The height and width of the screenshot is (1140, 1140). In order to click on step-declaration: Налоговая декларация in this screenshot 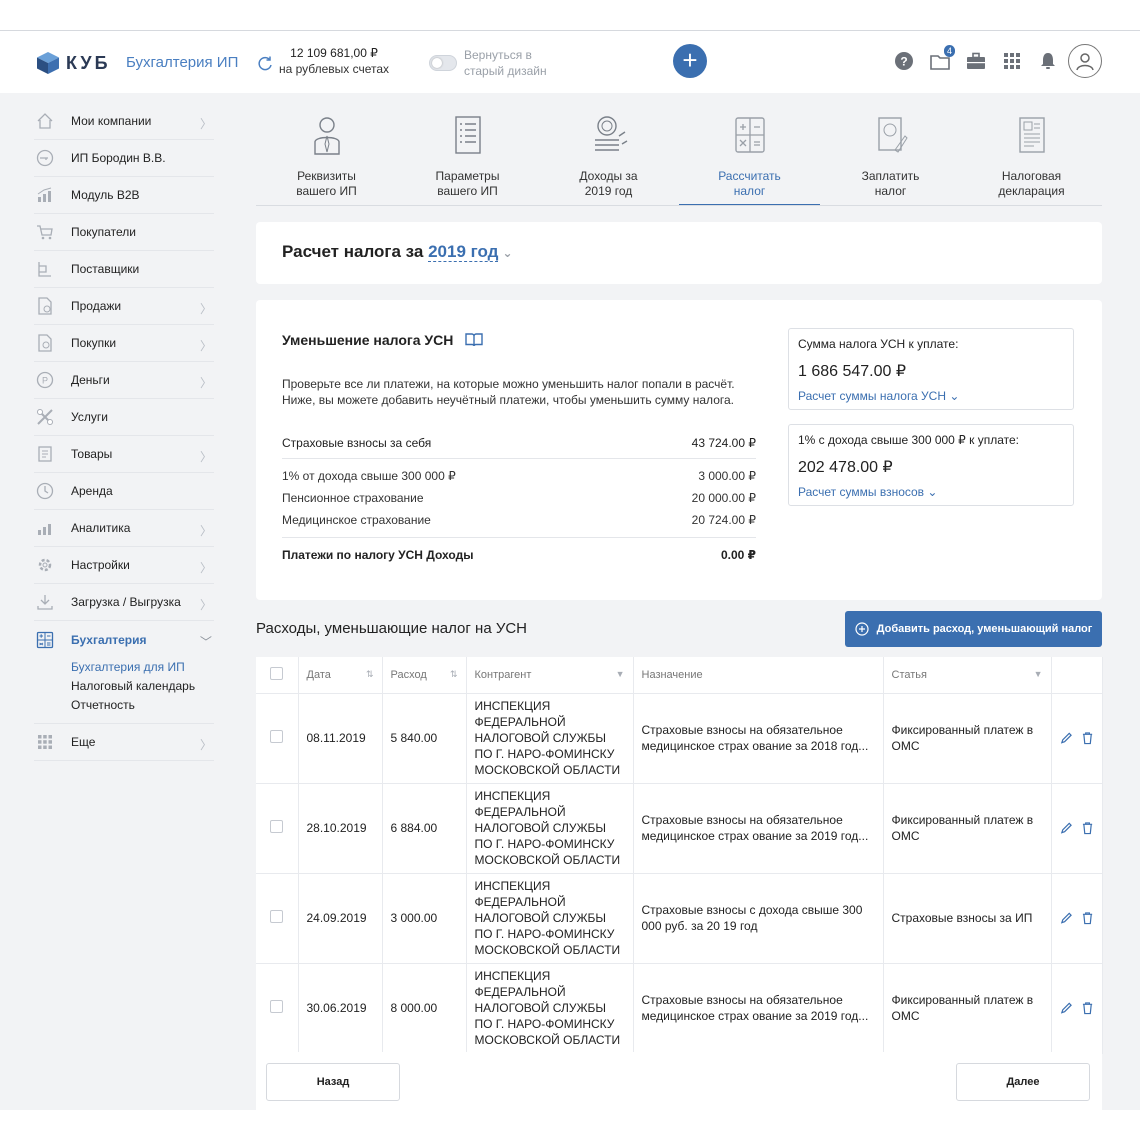, I will do `click(1031, 157)`.